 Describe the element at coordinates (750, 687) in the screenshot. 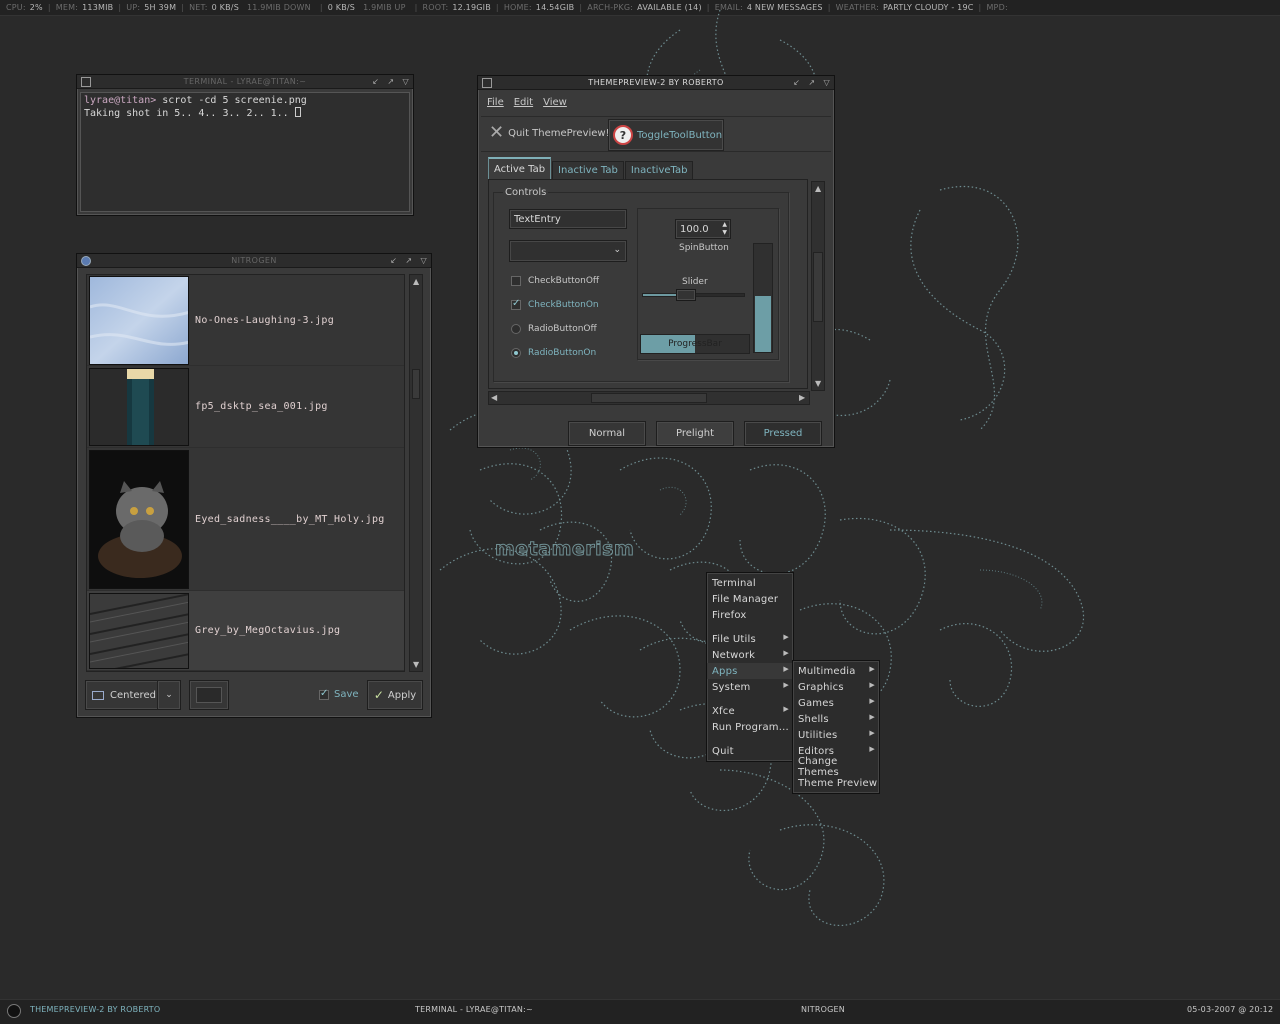

I see `menu-item-system: System ▶` at that location.